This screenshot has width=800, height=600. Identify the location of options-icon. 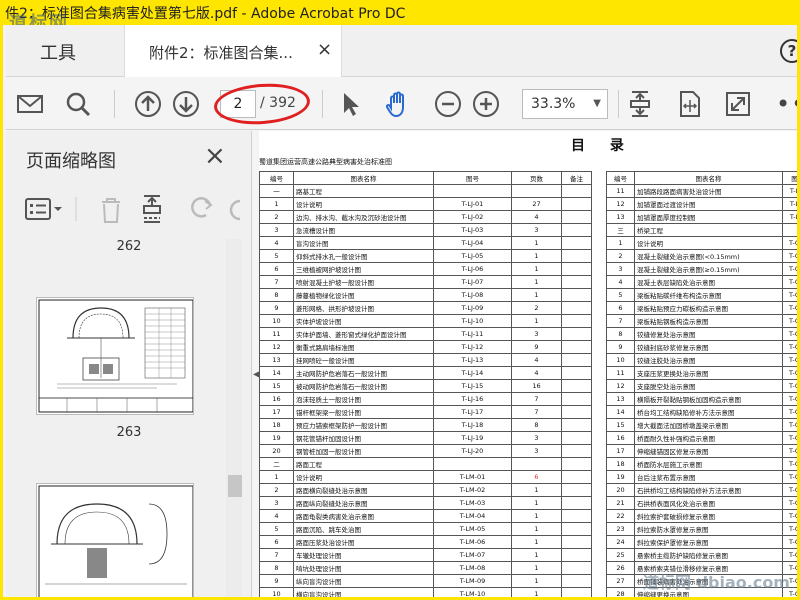
(43, 209).